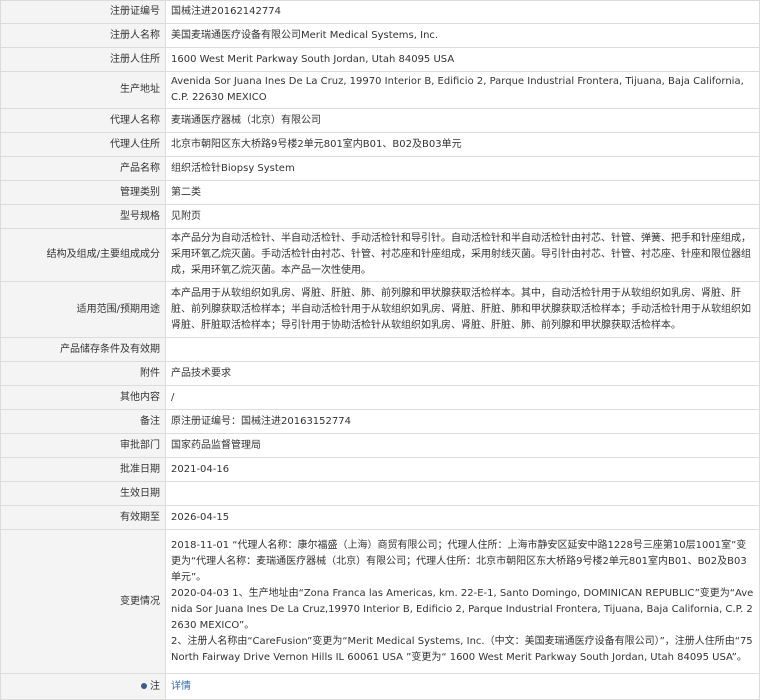 The width and height of the screenshot is (760, 700). Describe the element at coordinates (462, 421) in the screenshot. I see `field-value: 原注册证编号：国械注进20163152774` at that location.